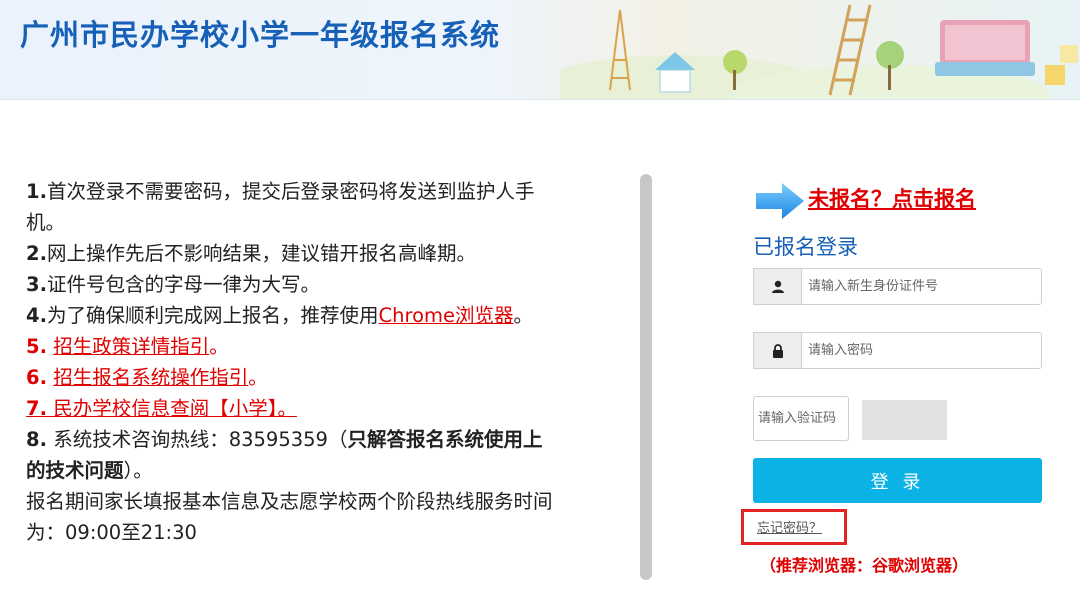  I want to click on login-title: 已报名登录, so click(805, 247).